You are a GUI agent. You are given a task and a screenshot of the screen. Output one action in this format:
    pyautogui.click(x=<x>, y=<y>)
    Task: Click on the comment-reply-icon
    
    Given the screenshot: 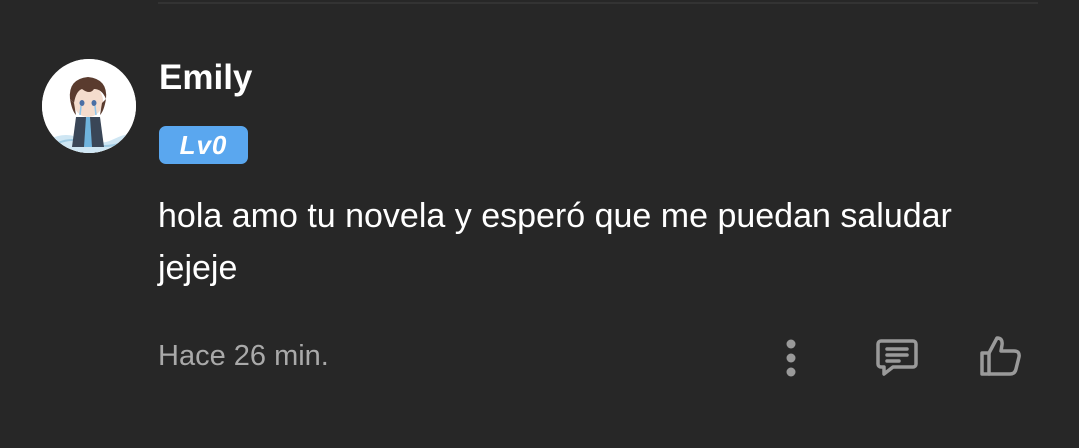 What is the action you would take?
    pyautogui.click(x=897, y=357)
    